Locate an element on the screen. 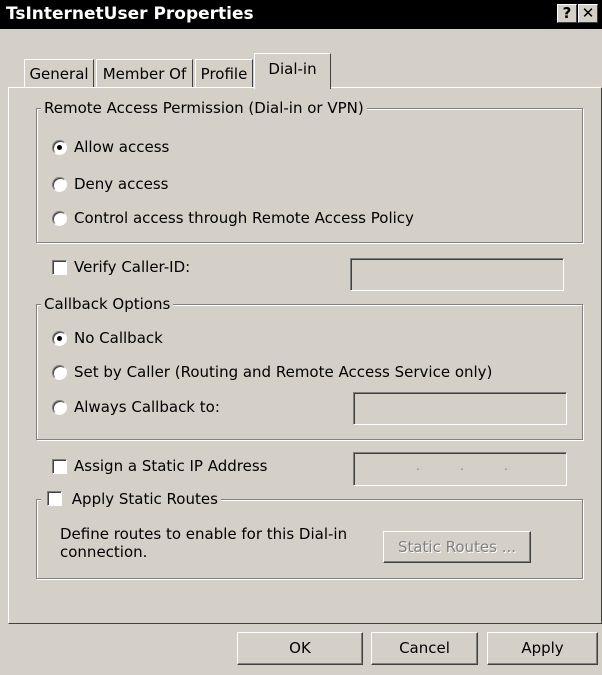 Image resolution: width=602 pixels, height=675 pixels. tab-dial-in: Dial-in is located at coordinates (292, 71).